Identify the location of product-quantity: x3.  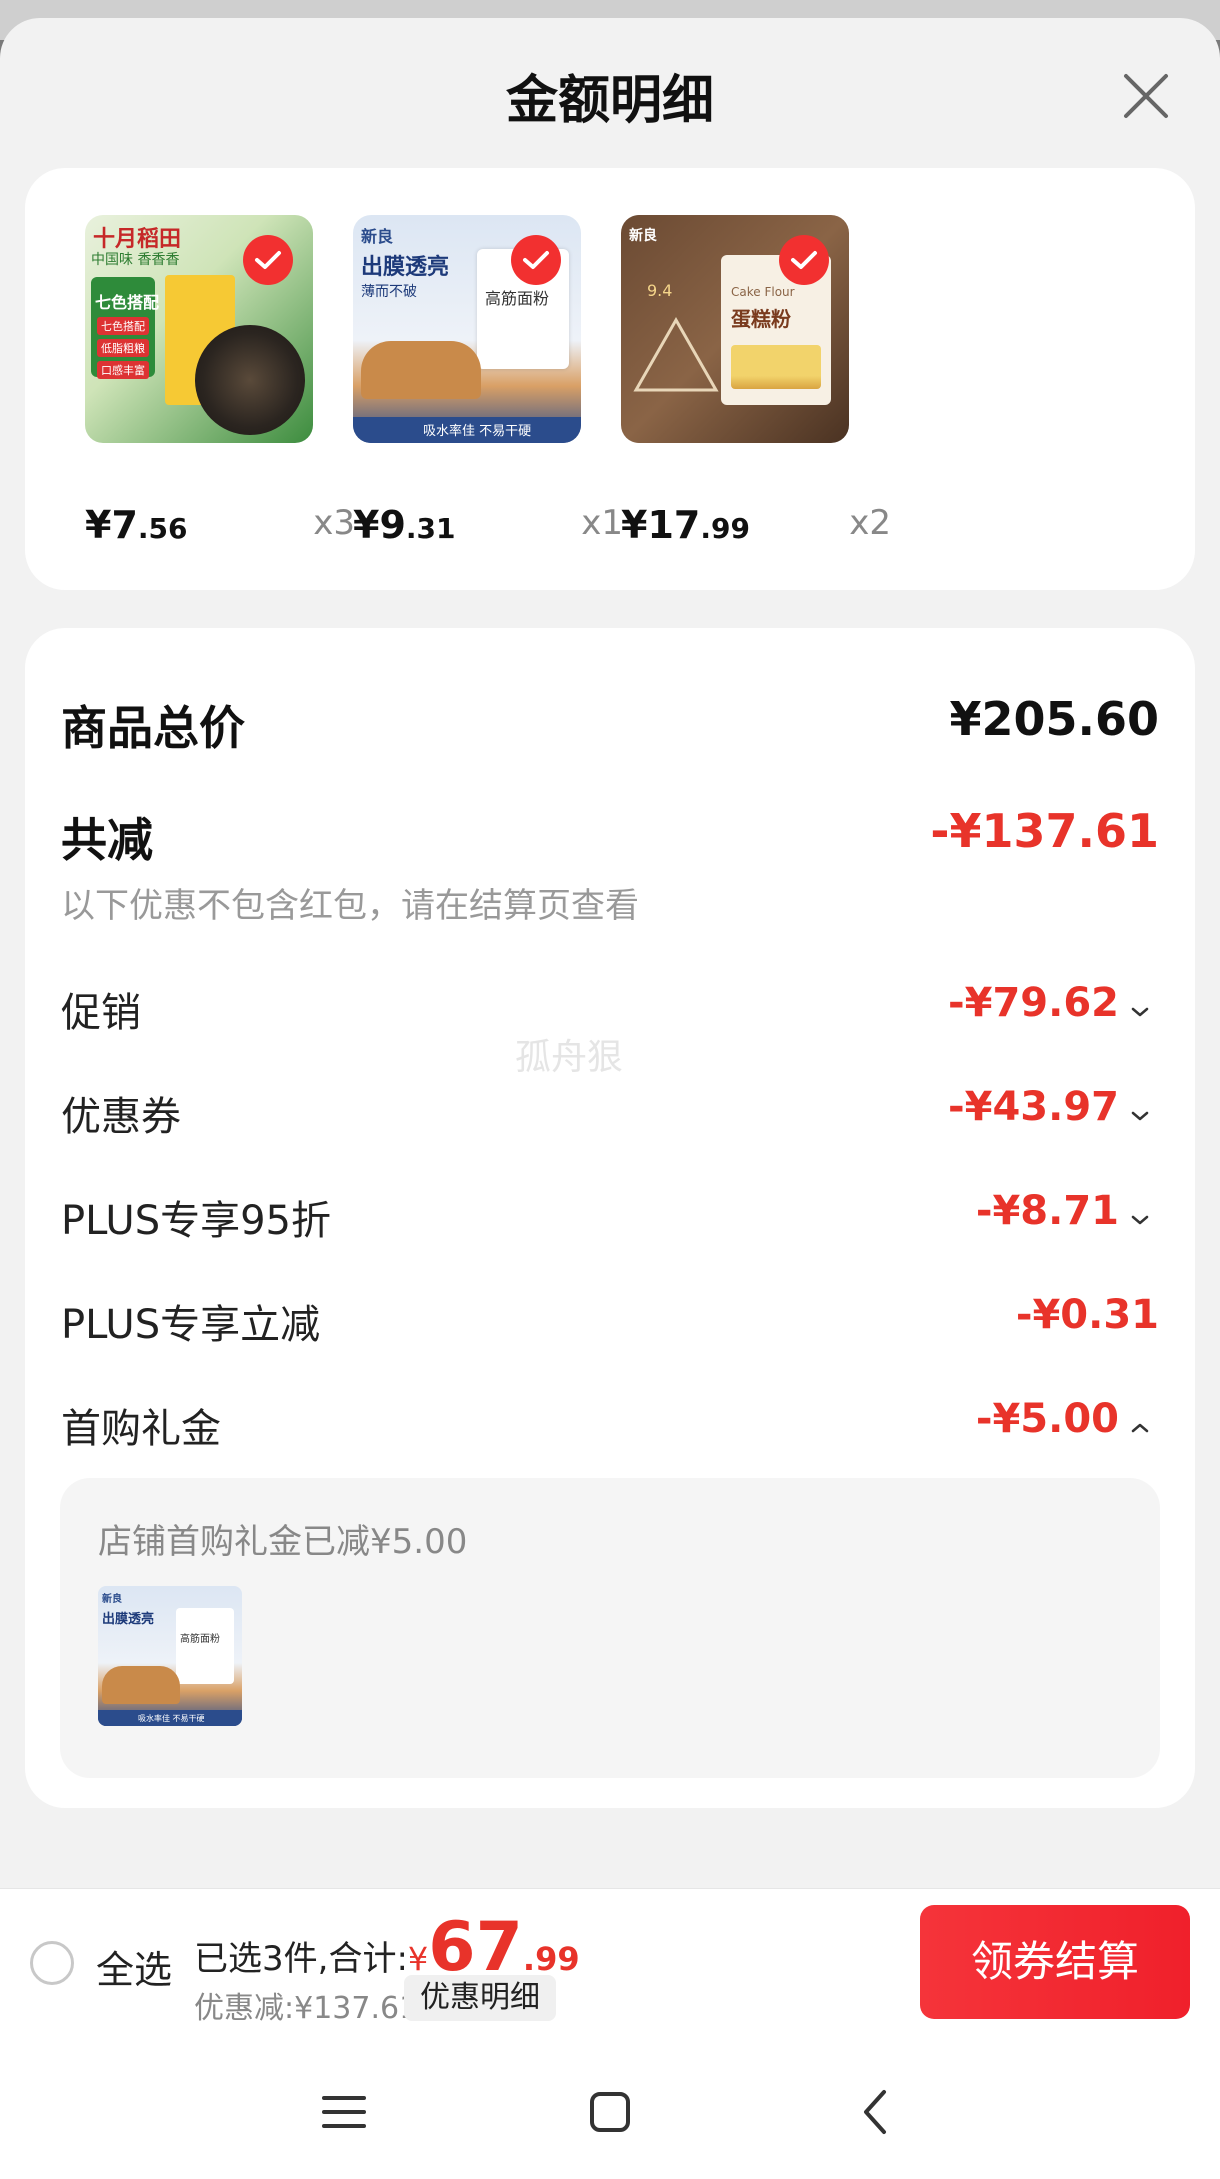
(334, 523).